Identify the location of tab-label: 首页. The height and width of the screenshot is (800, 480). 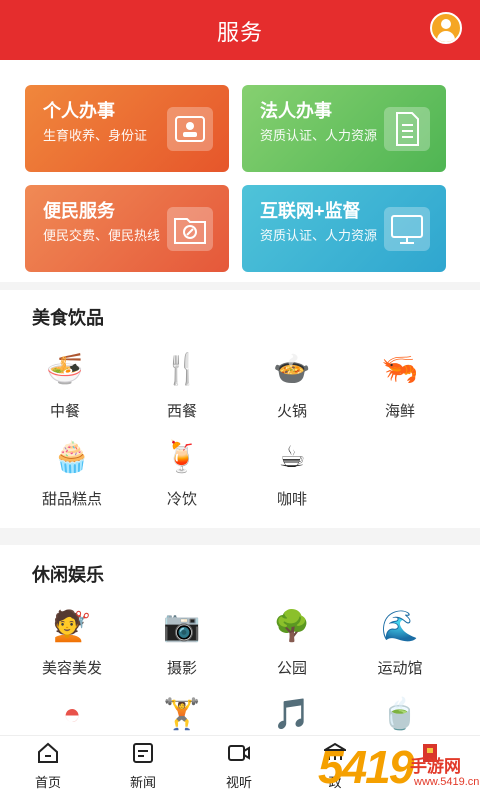
(47, 782).